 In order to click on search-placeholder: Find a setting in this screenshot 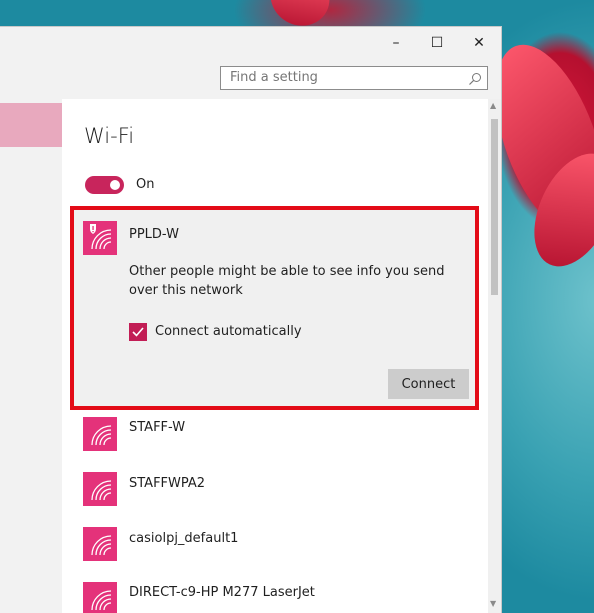, I will do `click(274, 77)`.